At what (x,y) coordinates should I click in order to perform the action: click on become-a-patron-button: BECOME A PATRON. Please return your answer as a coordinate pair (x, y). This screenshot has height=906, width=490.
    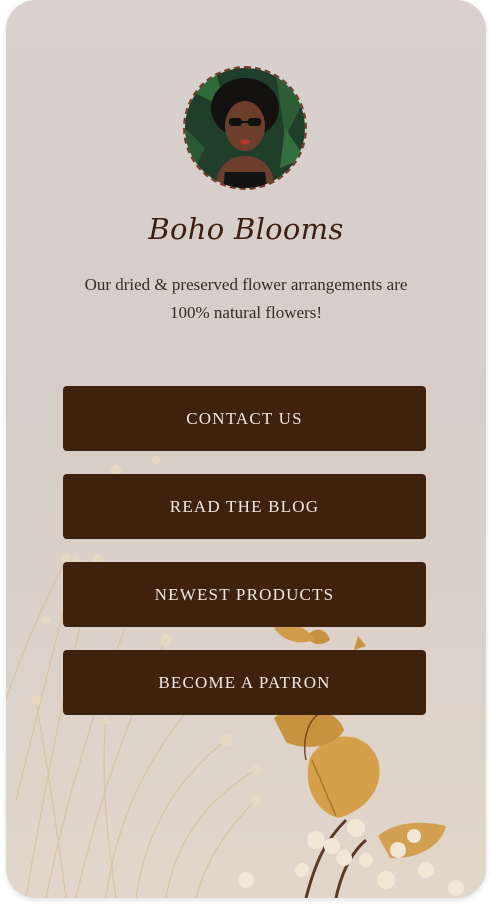
    Looking at the image, I should click on (244, 682).